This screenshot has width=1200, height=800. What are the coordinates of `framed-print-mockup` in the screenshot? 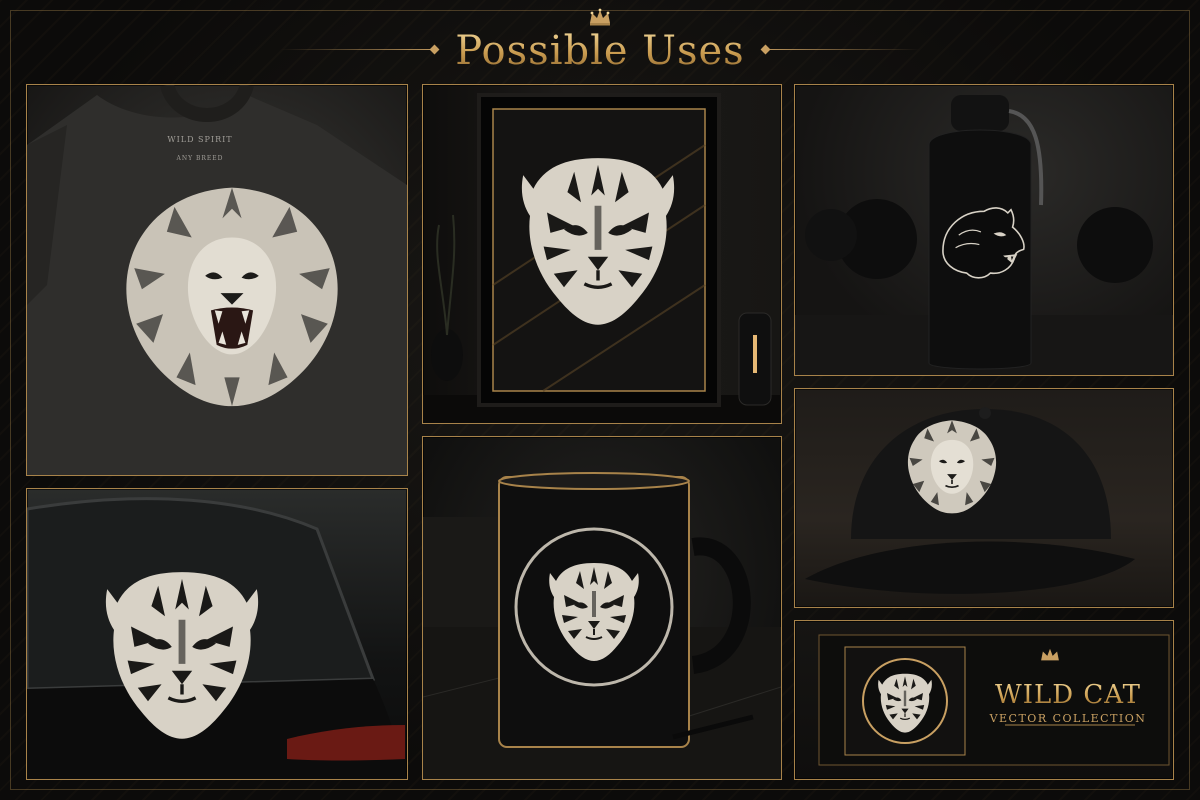 It's located at (602, 254).